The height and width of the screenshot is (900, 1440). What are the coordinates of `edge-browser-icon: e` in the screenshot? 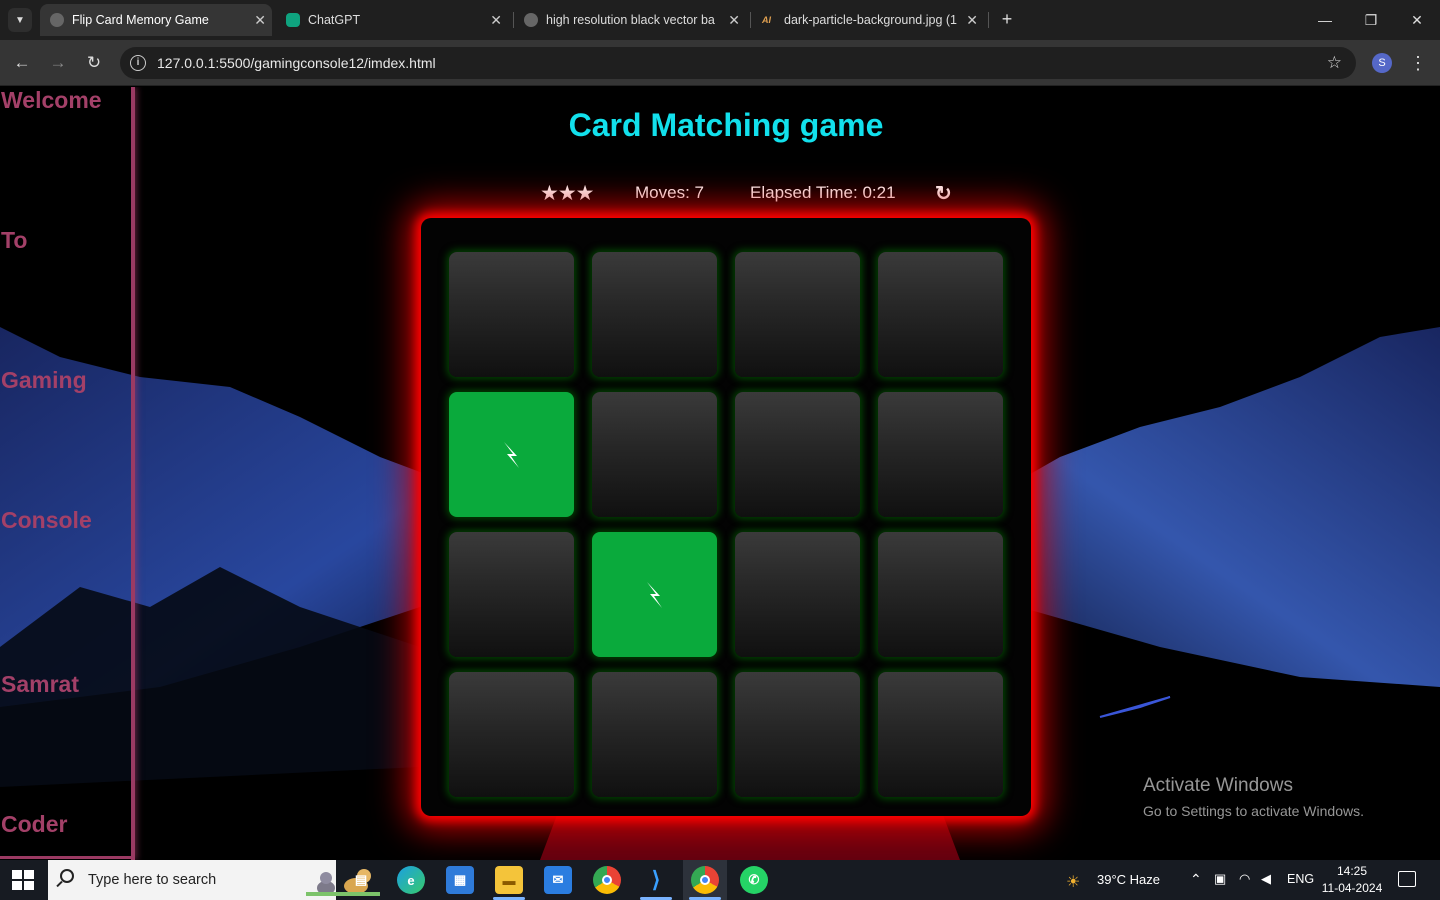 It's located at (411, 880).